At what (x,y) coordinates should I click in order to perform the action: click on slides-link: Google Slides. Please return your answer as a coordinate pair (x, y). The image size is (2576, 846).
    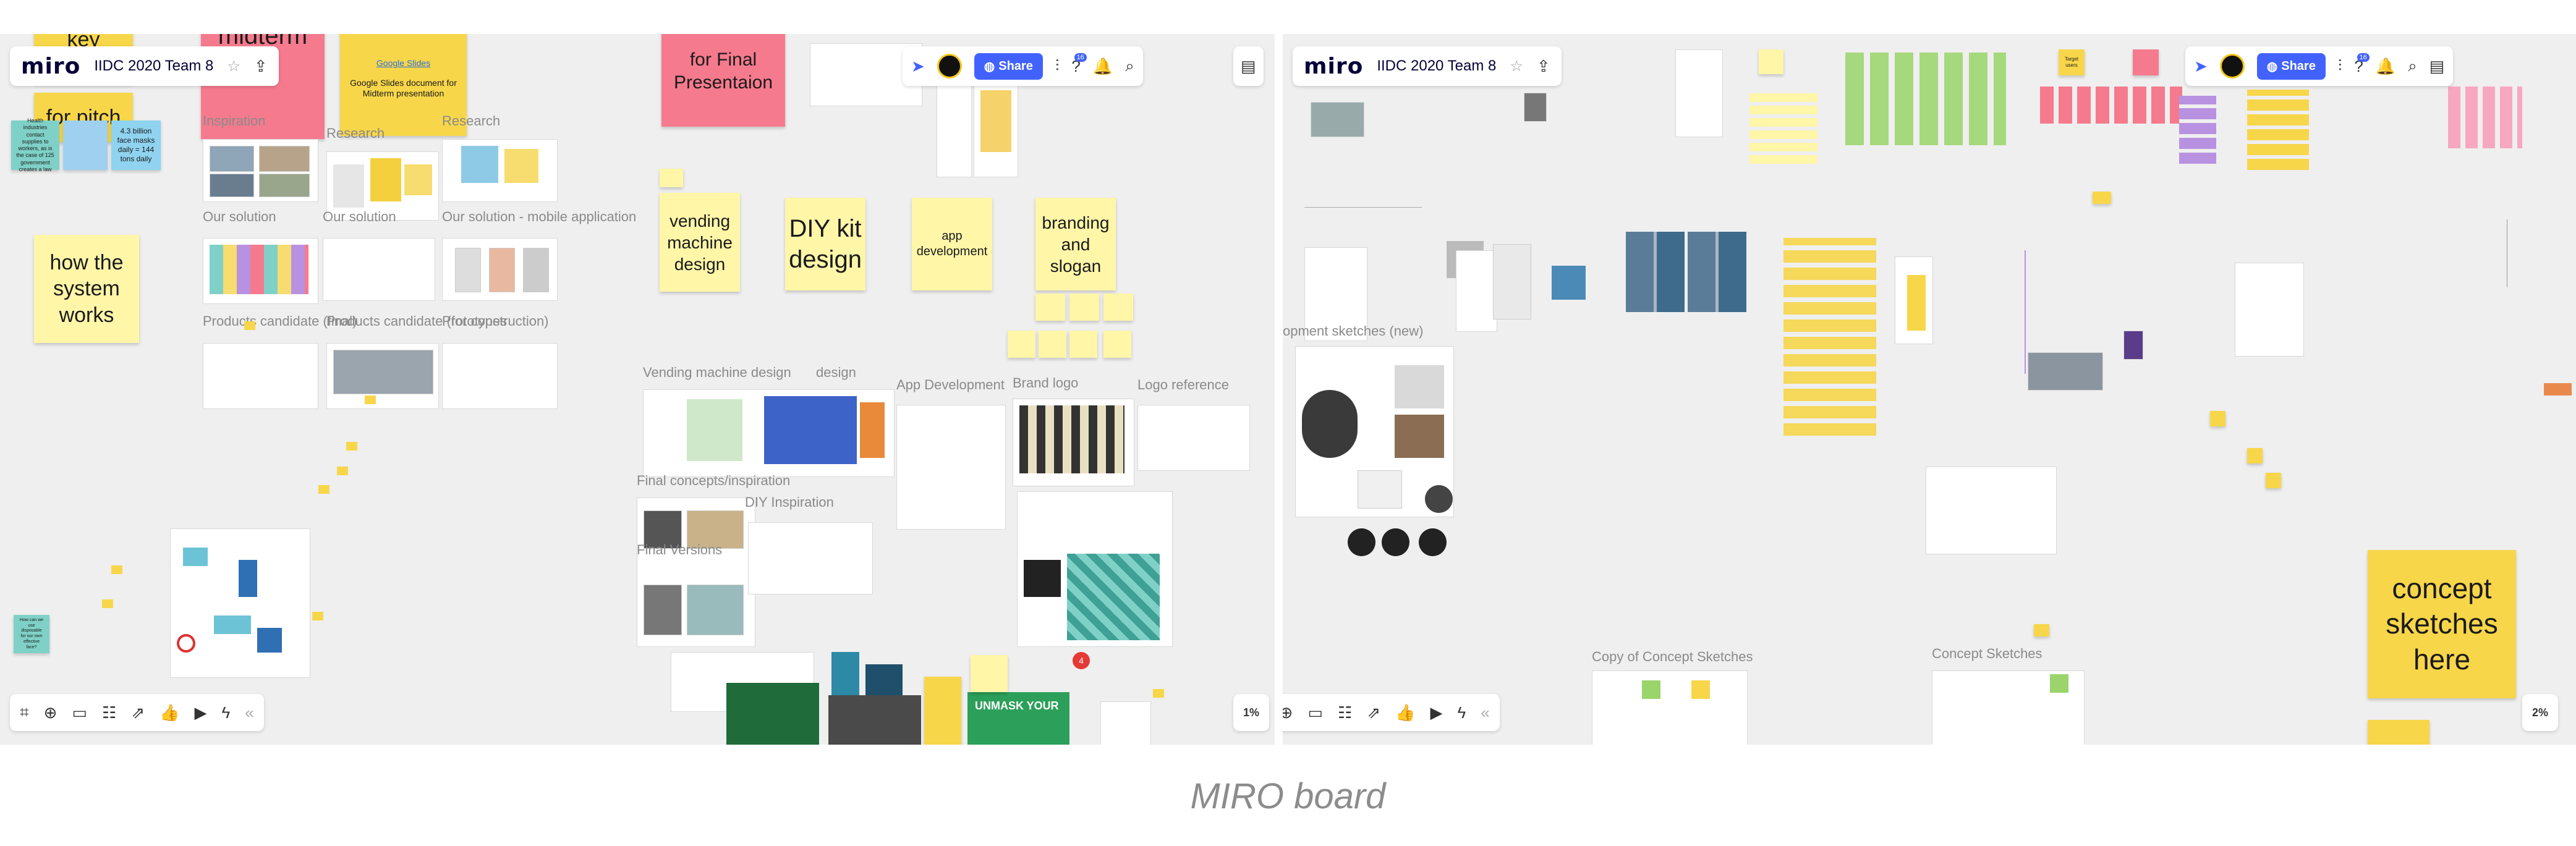
    Looking at the image, I should click on (403, 63).